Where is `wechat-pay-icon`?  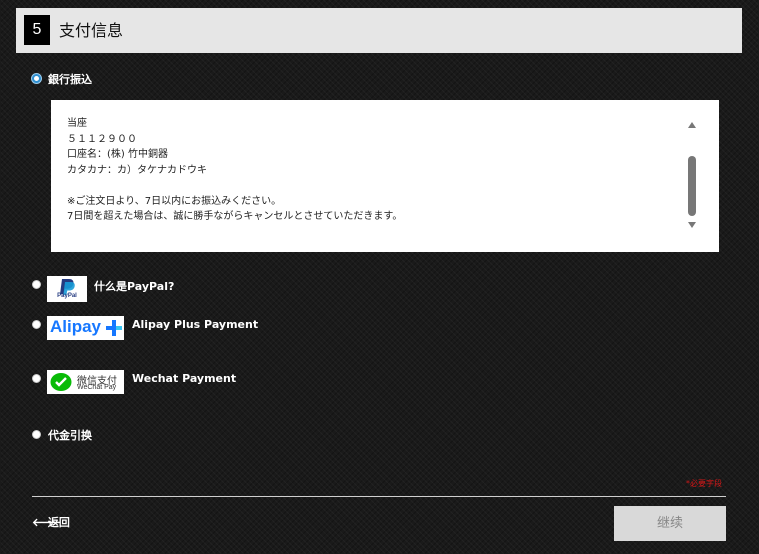
wechat-pay-icon is located at coordinates (61, 382).